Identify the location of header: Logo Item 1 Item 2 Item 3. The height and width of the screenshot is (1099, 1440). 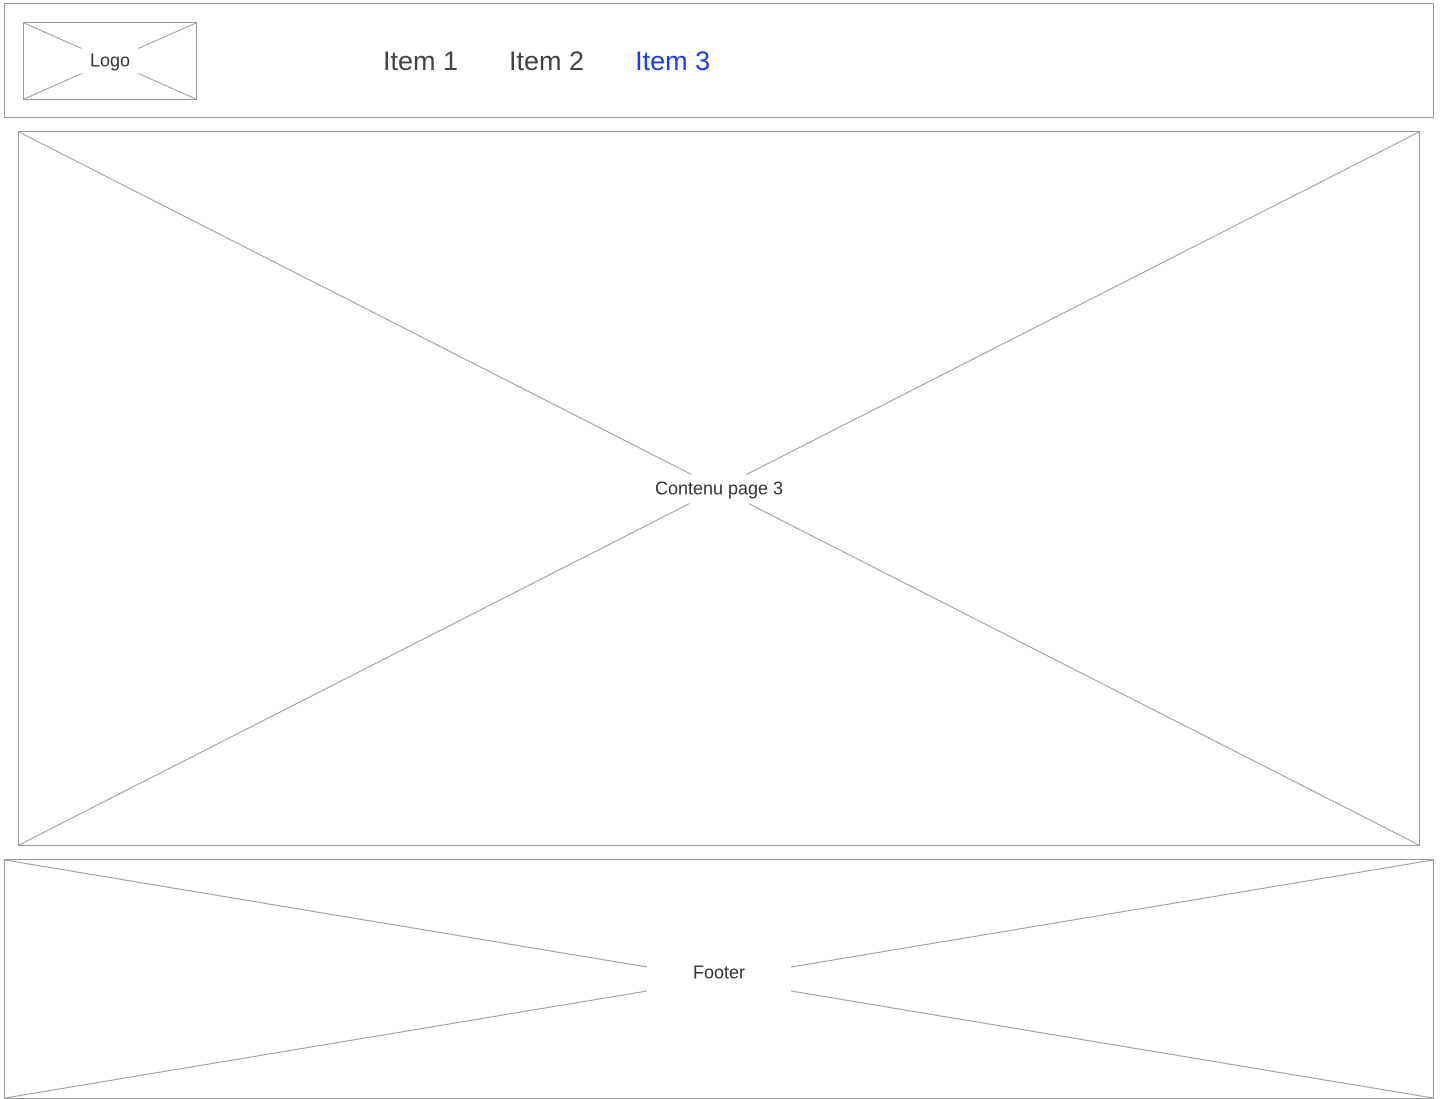
(719, 60).